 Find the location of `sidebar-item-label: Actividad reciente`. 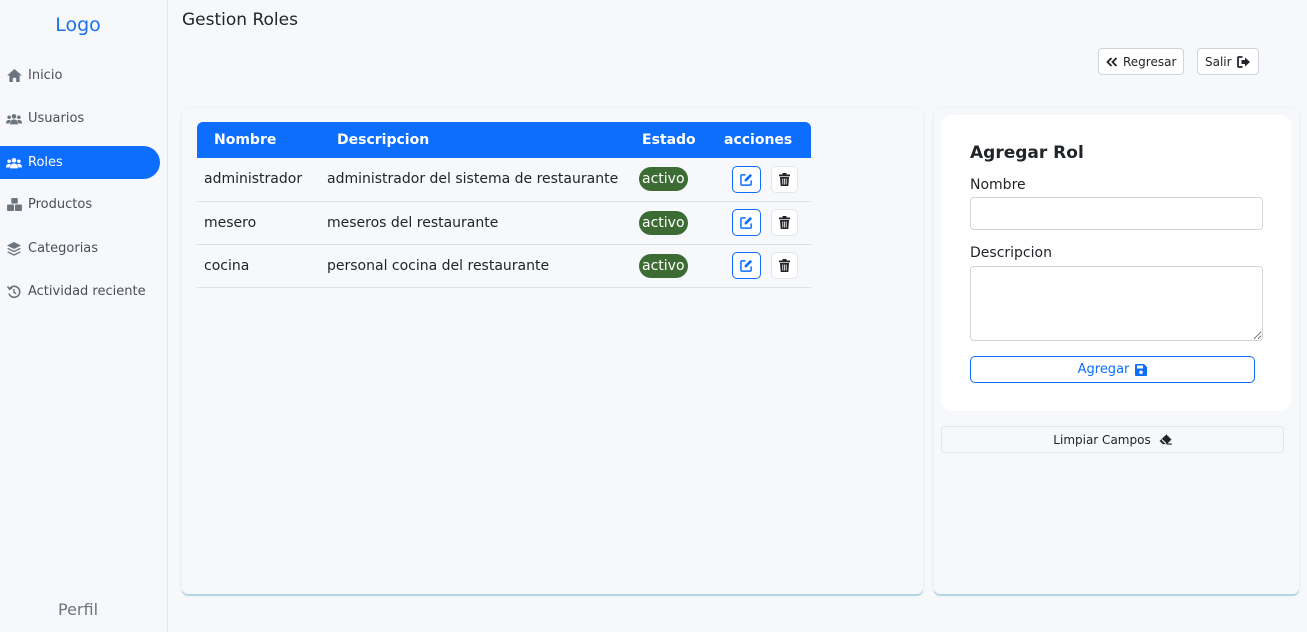

sidebar-item-label: Actividad reciente is located at coordinates (87, 291).